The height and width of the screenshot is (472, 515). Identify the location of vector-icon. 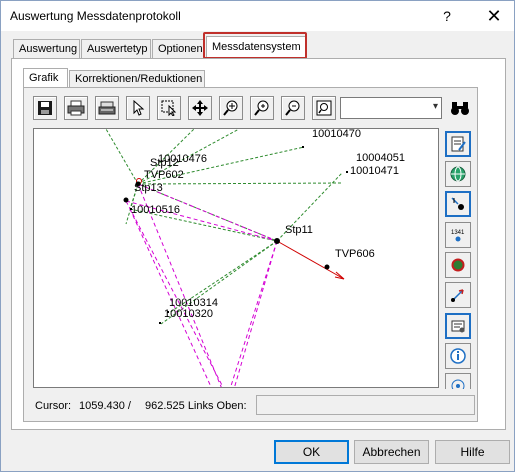
(458, 295).